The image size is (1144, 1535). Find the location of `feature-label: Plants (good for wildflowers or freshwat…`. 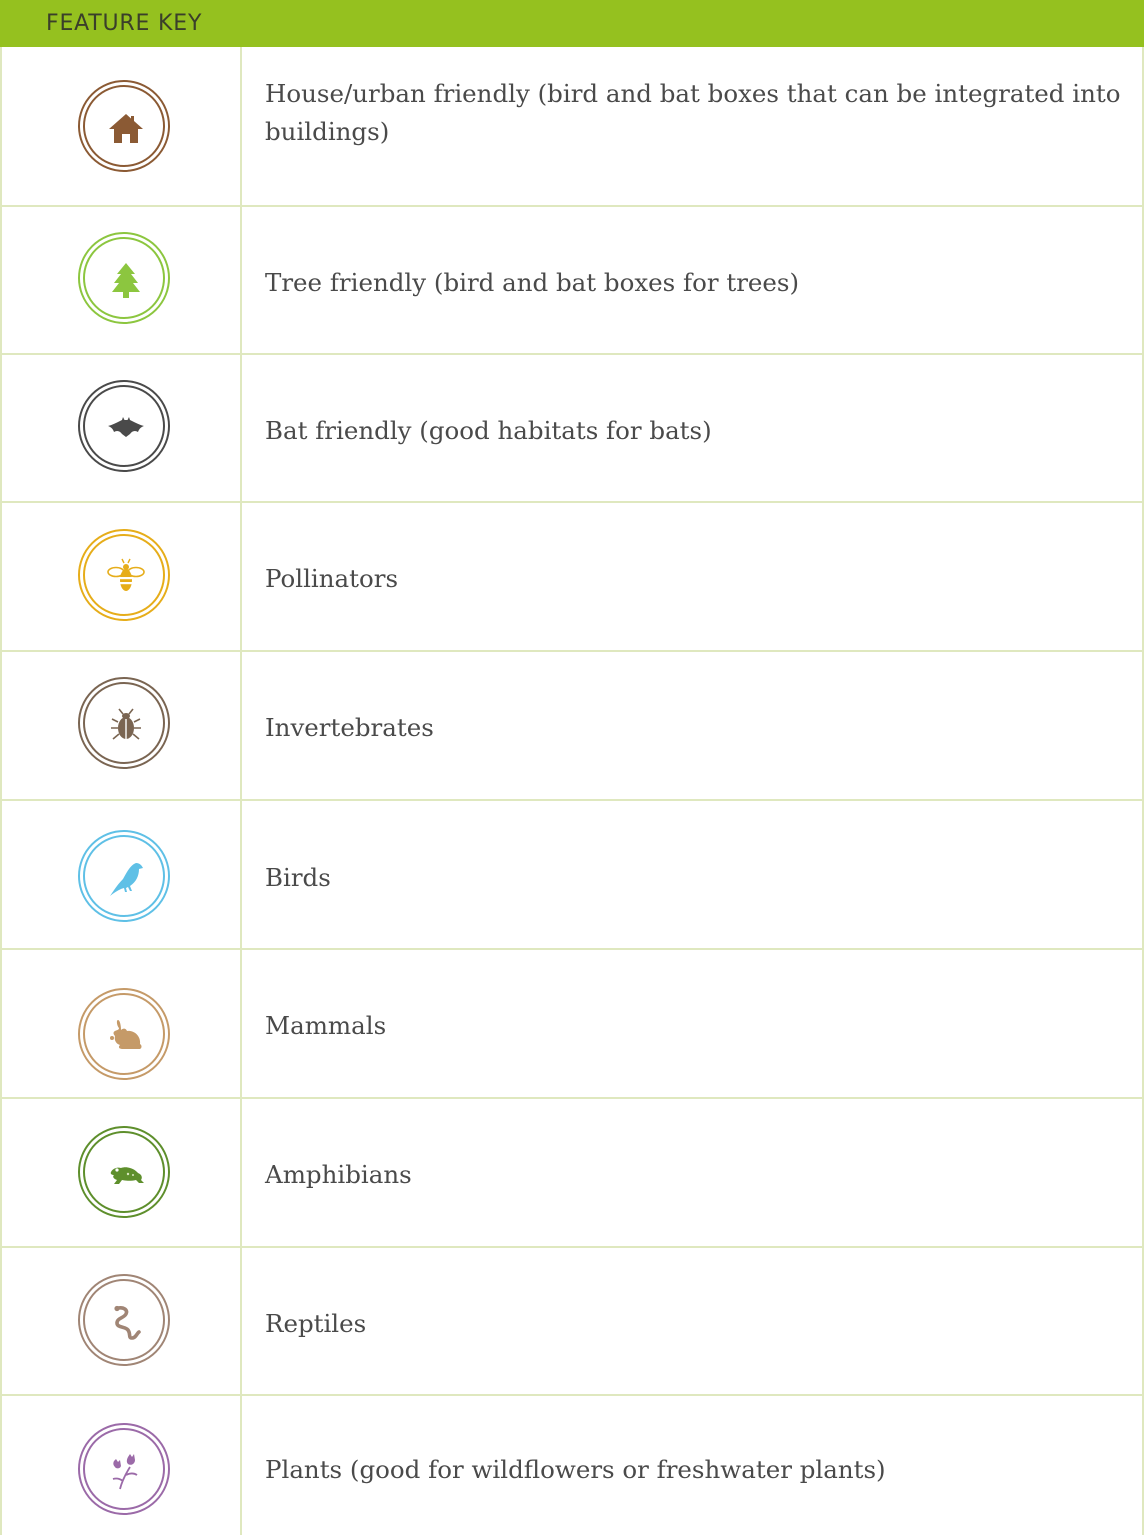

feature-label: Plants (good for wildflowers or freshwat… is located at coordinates (575, 1469).